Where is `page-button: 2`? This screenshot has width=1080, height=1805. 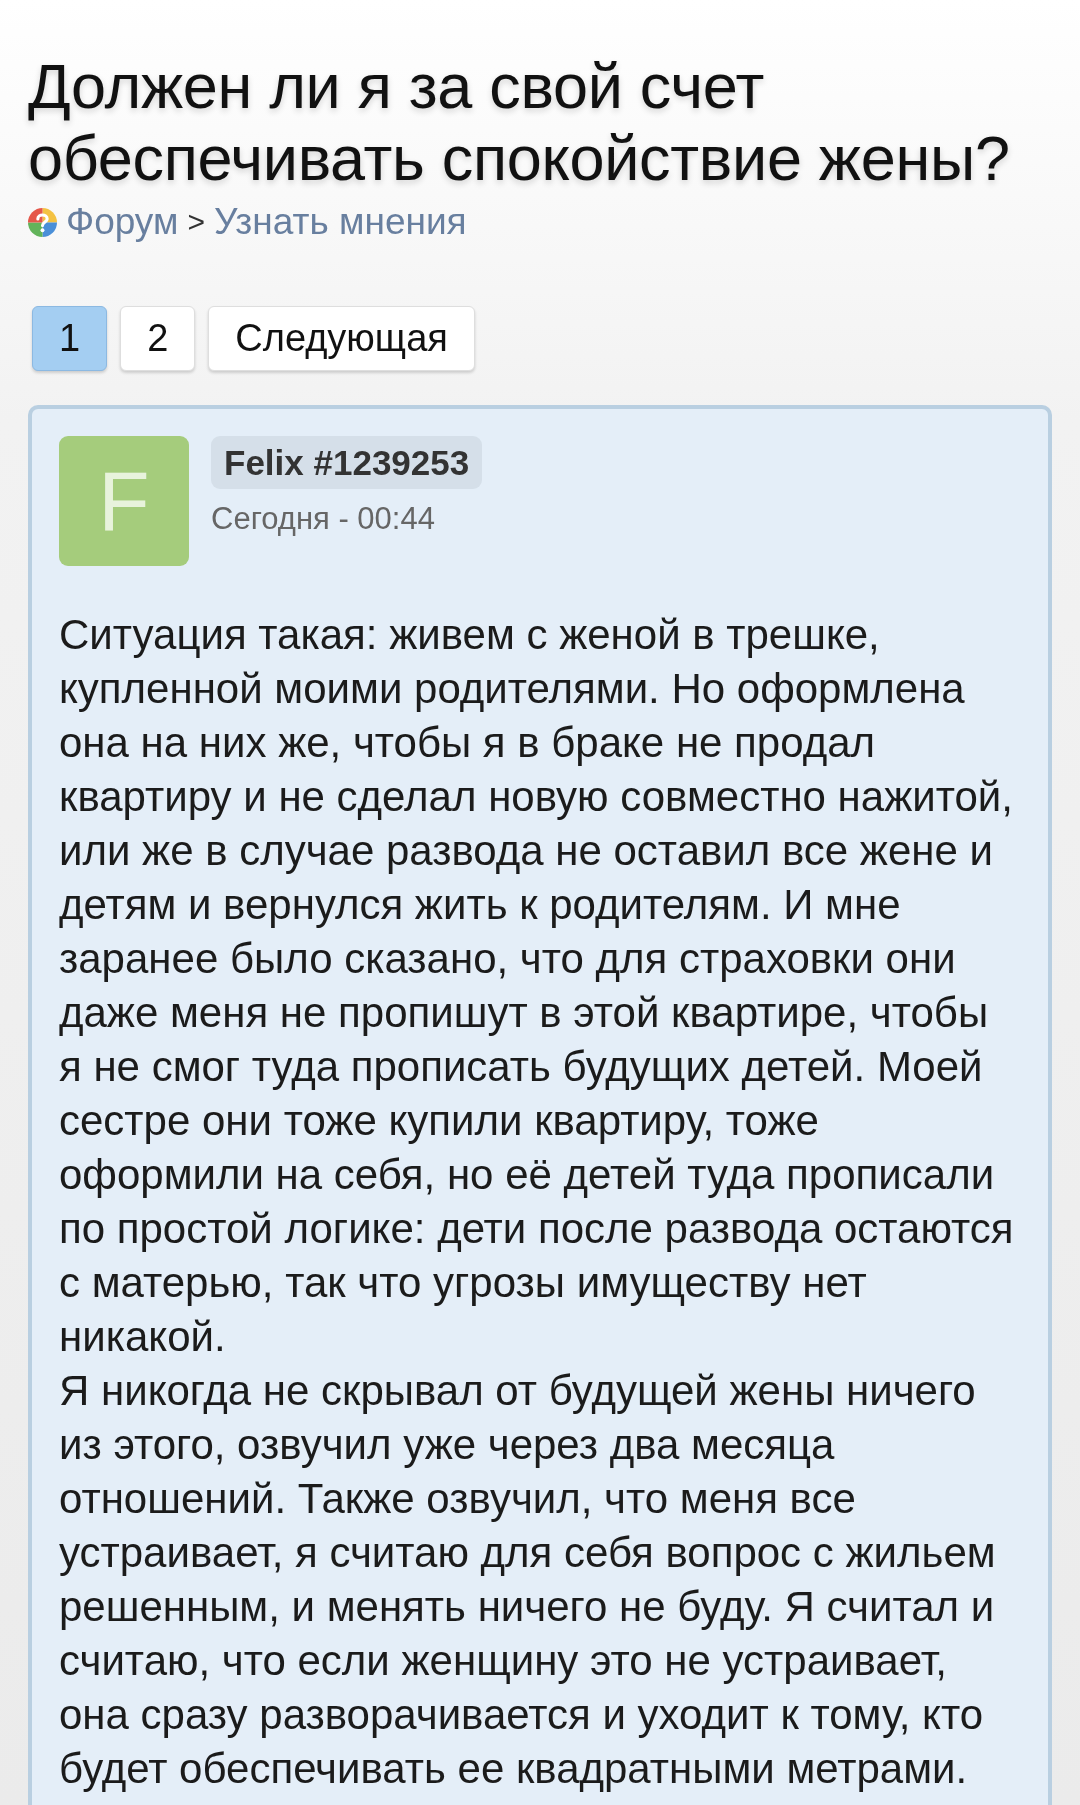
page-button: 2 is located at coordinates (158, 338).